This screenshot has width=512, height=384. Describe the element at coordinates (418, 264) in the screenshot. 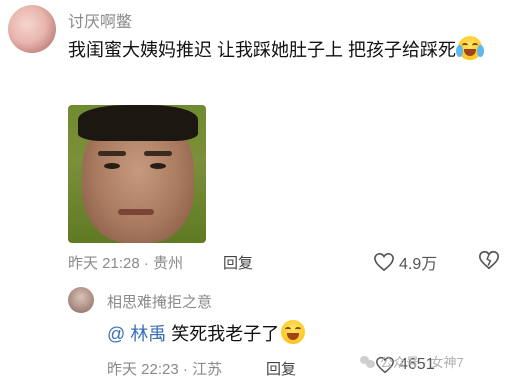

I see `like-count: 4.9万` at that location.